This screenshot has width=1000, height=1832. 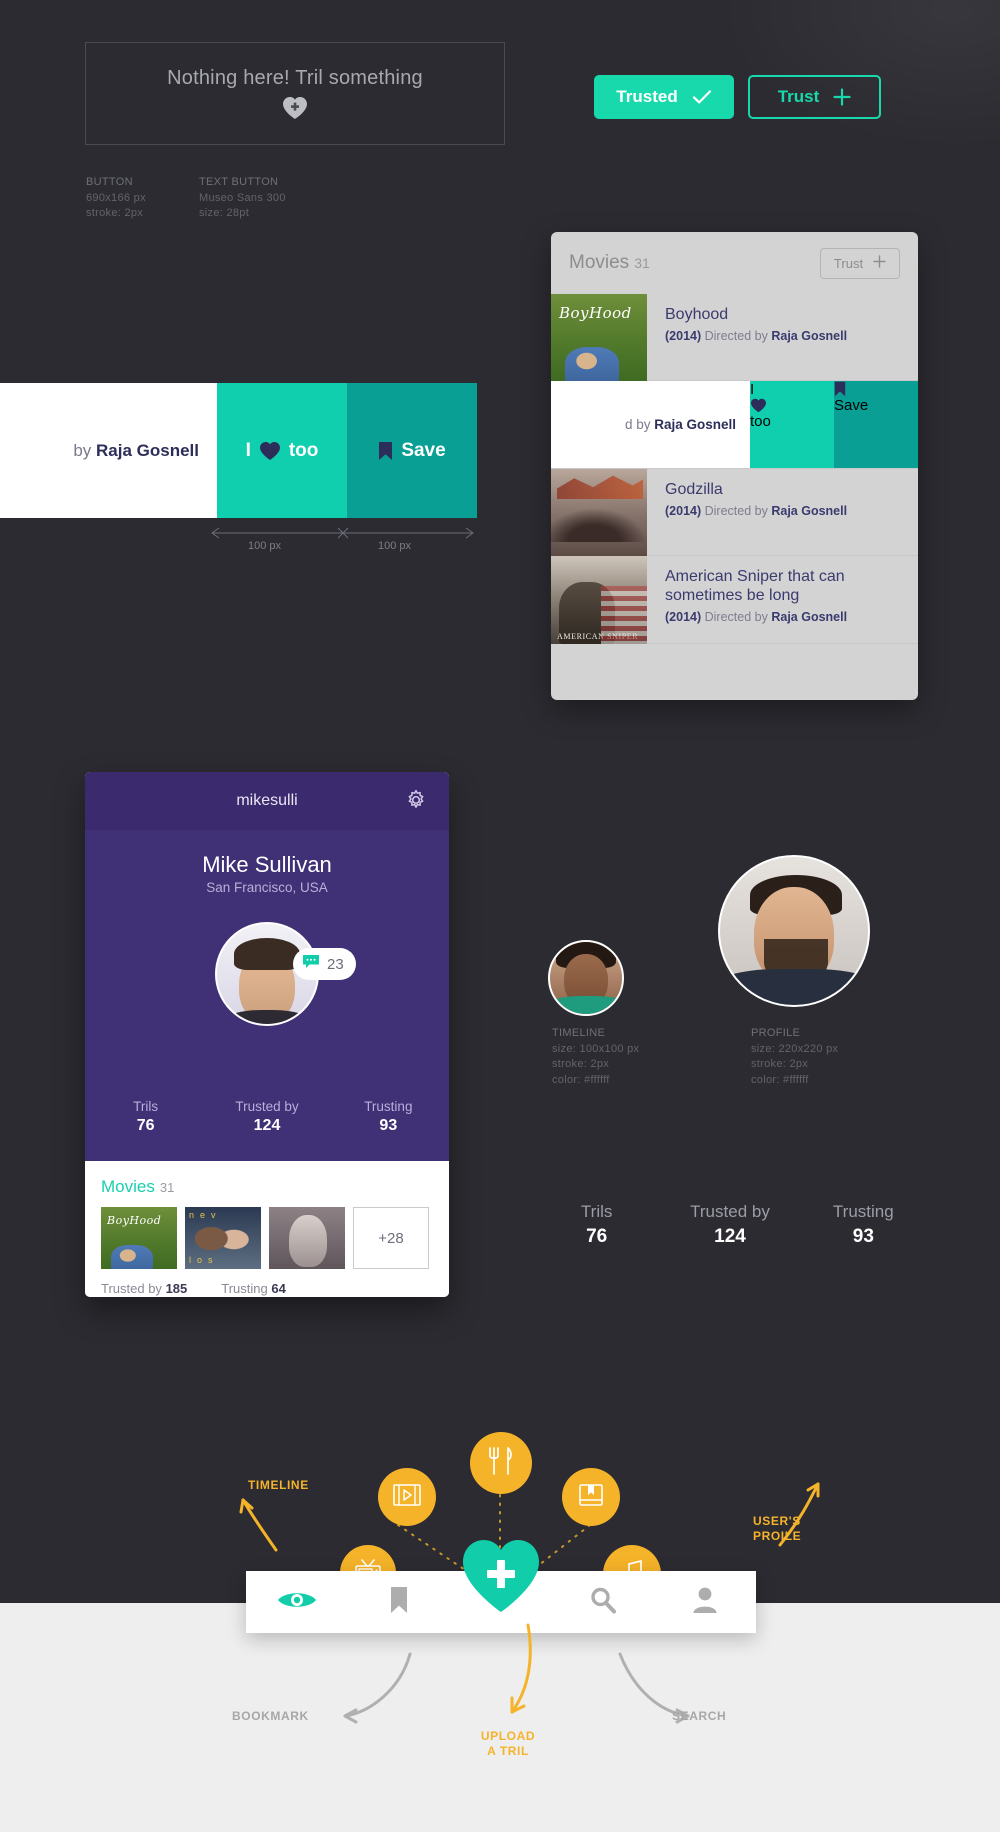 I want to click on swipe-actions-demo: by Raja Gosnell I too Save, so click(x=238, y=450).